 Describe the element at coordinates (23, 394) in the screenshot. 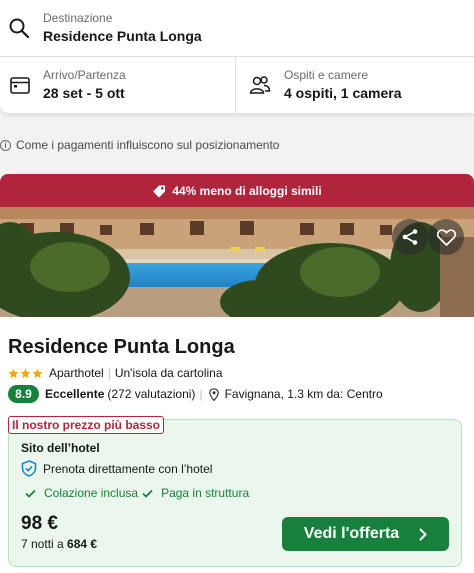

I see `rating-score-badge: 8.9` at that location.